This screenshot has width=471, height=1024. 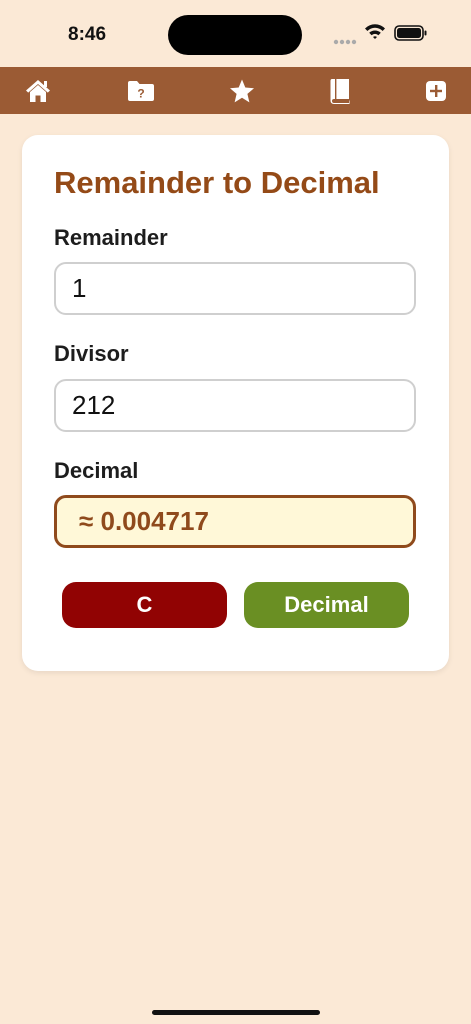 I want to click on dynamic-island, so click(x=235, y=35).